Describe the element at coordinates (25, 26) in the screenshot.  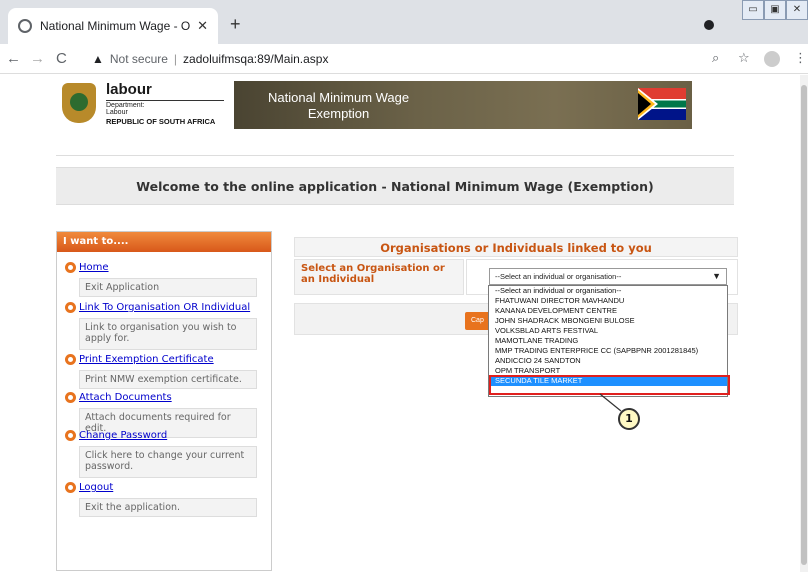
I see `globe-icon` at that location.